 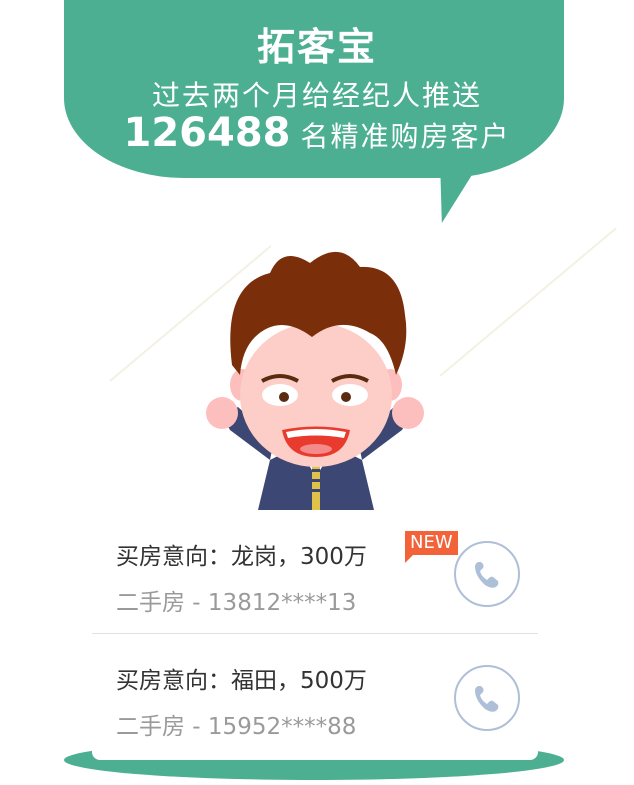 I want to click on decorative-ray, so click(x=528, y=302).